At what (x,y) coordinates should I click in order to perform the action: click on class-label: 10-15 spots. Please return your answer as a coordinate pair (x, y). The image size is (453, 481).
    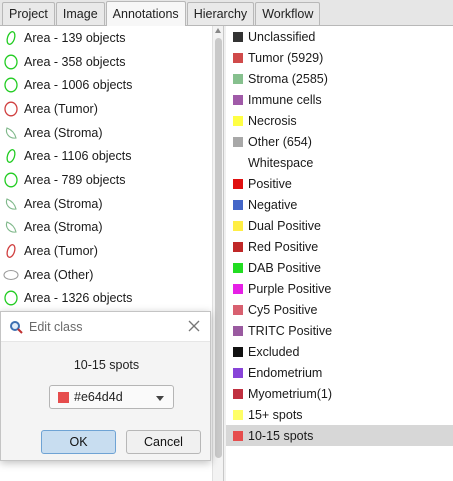
    Looking at the image, I should click on (281, 435).